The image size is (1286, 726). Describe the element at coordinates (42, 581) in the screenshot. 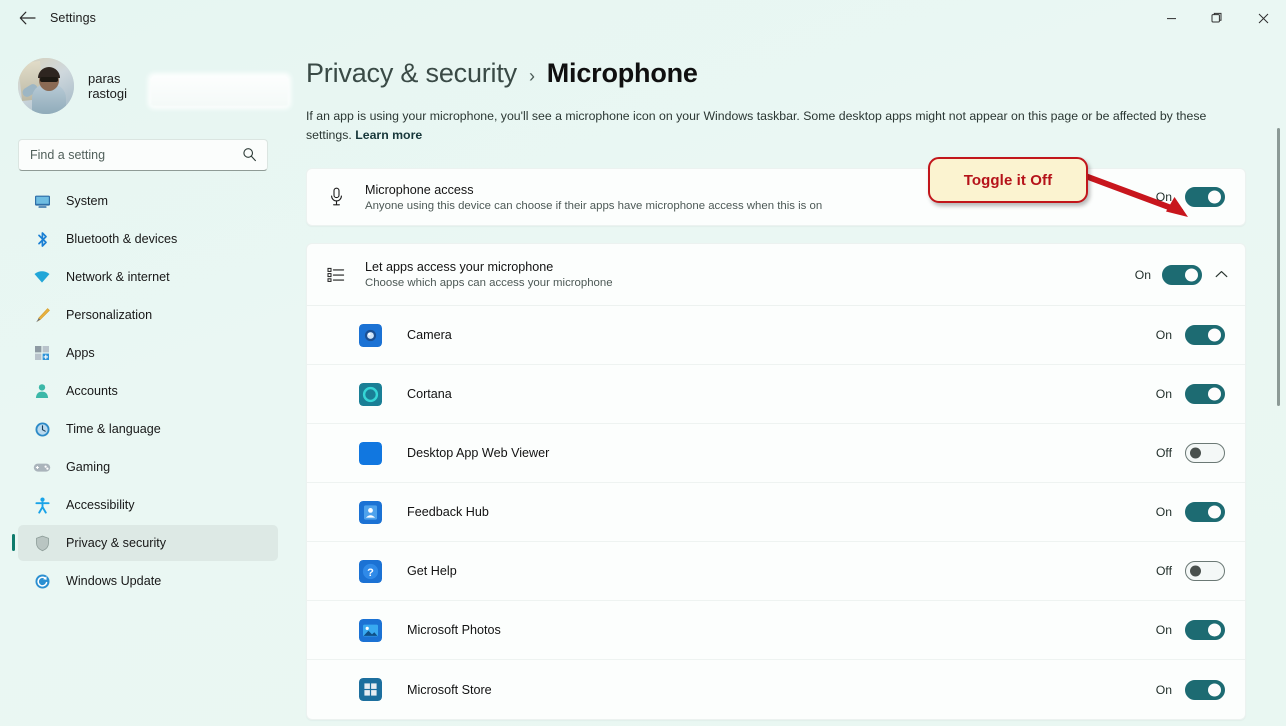

I see `update-icon` at that location.